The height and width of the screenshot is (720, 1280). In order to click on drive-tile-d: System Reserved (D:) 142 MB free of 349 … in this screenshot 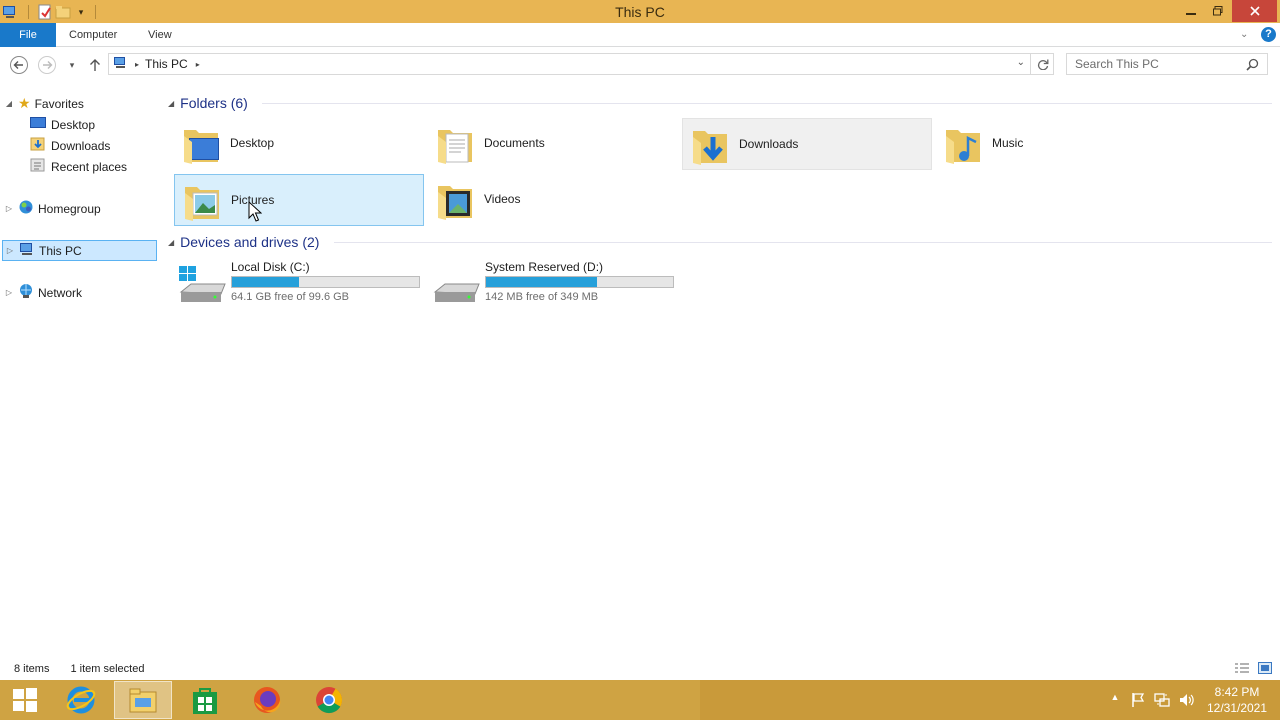, I will do `click(554, 286)`.